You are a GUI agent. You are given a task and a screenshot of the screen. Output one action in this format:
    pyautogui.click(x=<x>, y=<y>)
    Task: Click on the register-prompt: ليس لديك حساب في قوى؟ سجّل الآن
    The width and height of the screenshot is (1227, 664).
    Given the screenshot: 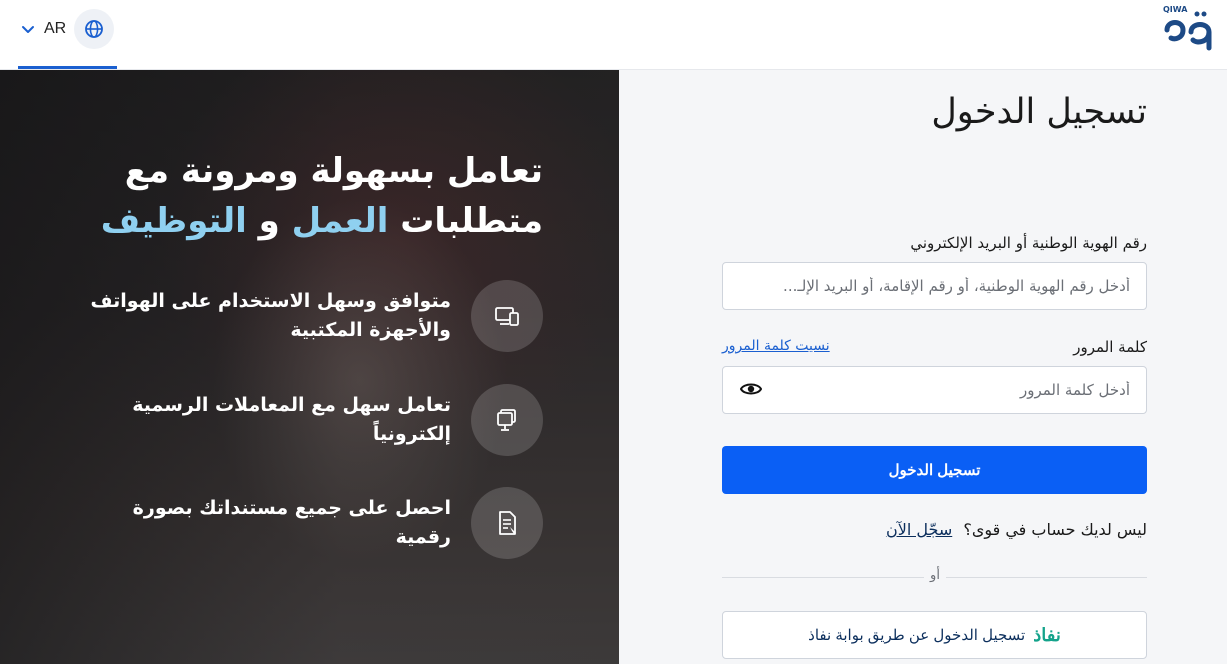 What is the action you would take?
    pyautogui.click(x=1016, y=529)
    